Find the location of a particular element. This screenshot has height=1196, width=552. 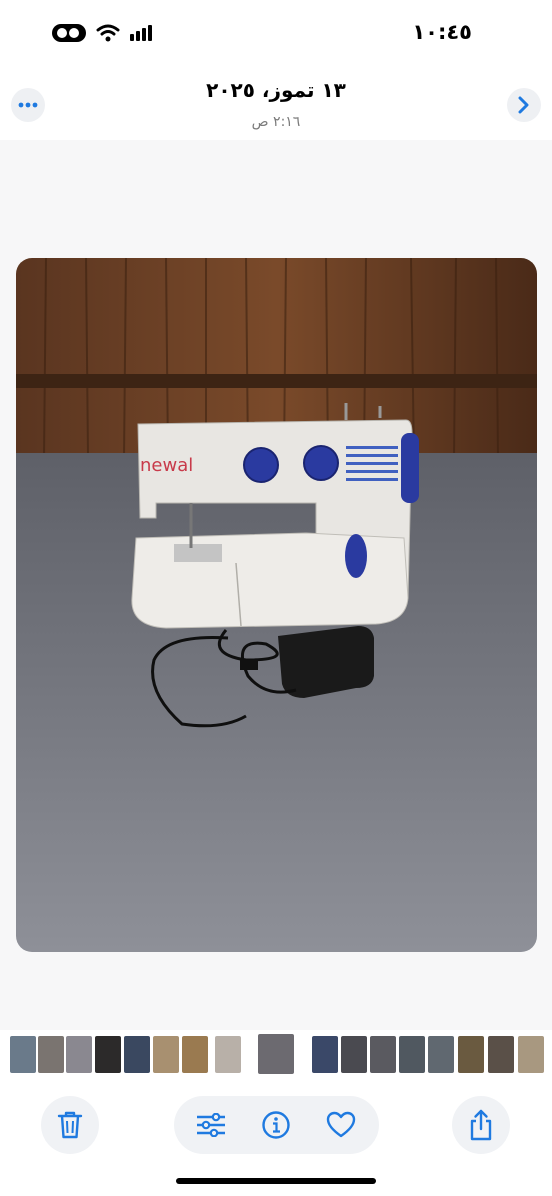

delete-button is located at coordinates (70, 1125).